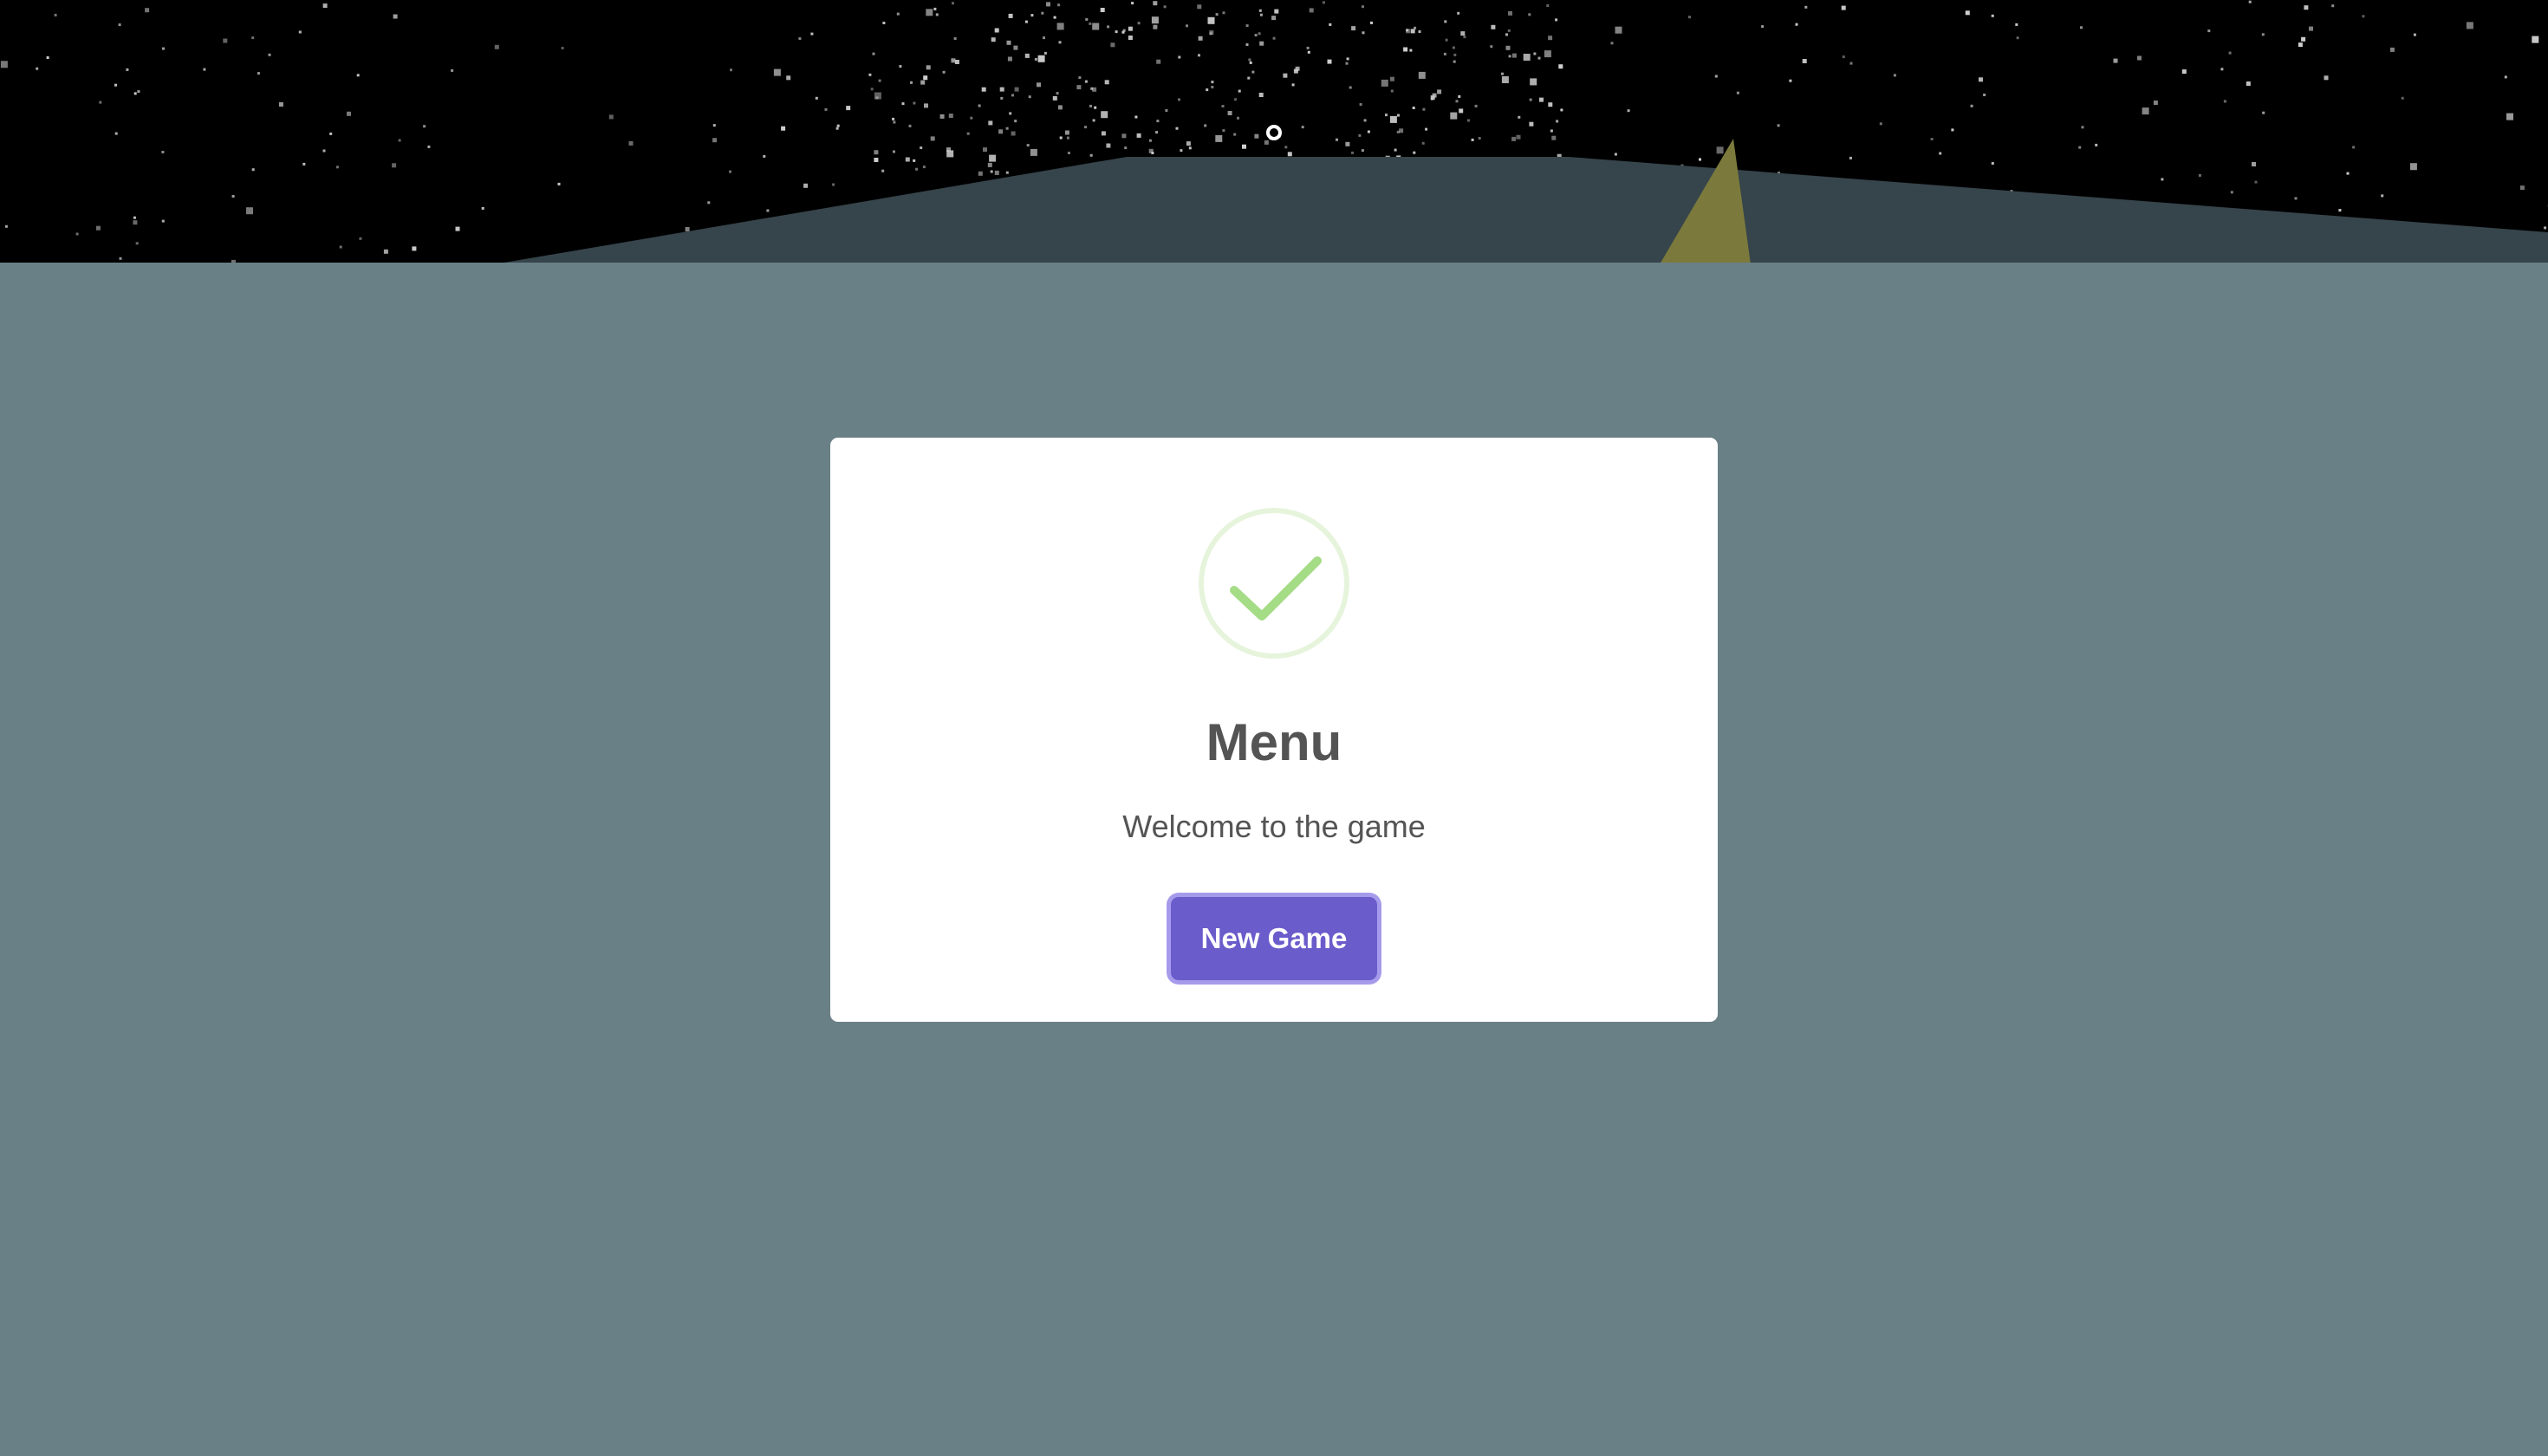 The width and height of the screenshot is (2548, 1456). Describe the element at coordinates (1274, 742) in the screenshot. I see `dialog-title: Menu` at that location.